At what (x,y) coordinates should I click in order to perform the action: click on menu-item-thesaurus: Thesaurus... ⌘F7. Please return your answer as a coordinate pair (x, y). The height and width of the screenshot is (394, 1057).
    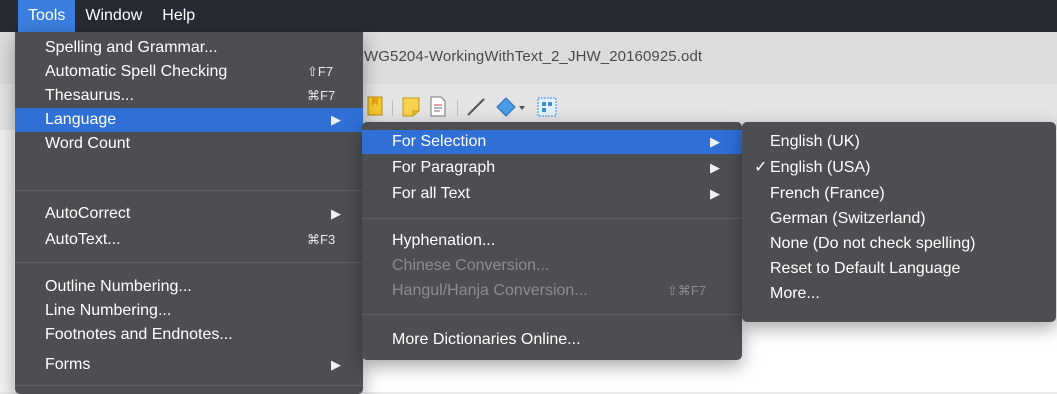
    Looking at the image, I should click on (189, 96).